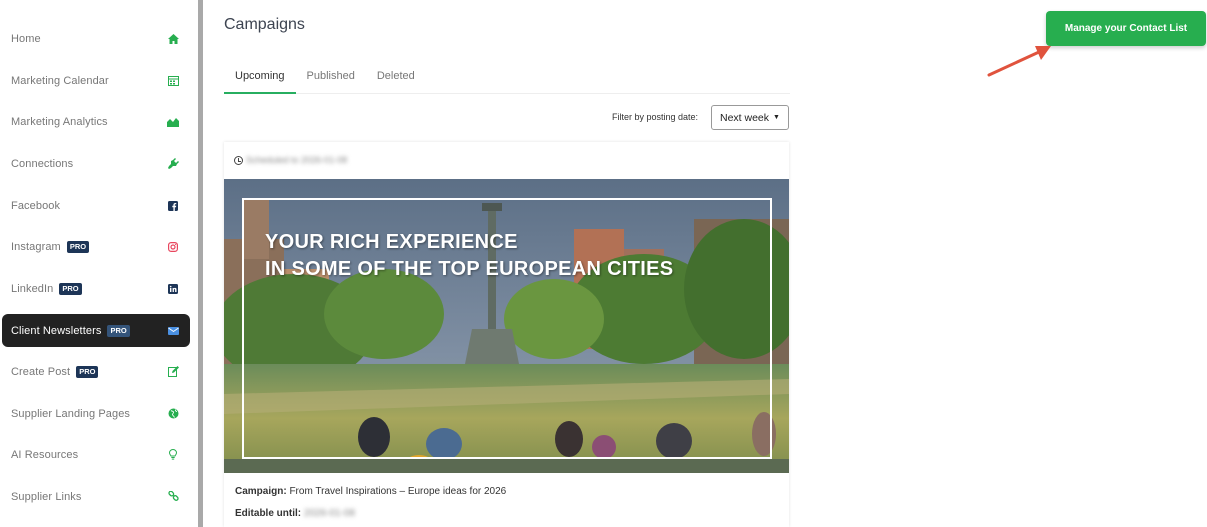  What do you see at coordinates (173, 331) in the screenshot?
I see `envelope-icon` at bounding box center [173, 331].